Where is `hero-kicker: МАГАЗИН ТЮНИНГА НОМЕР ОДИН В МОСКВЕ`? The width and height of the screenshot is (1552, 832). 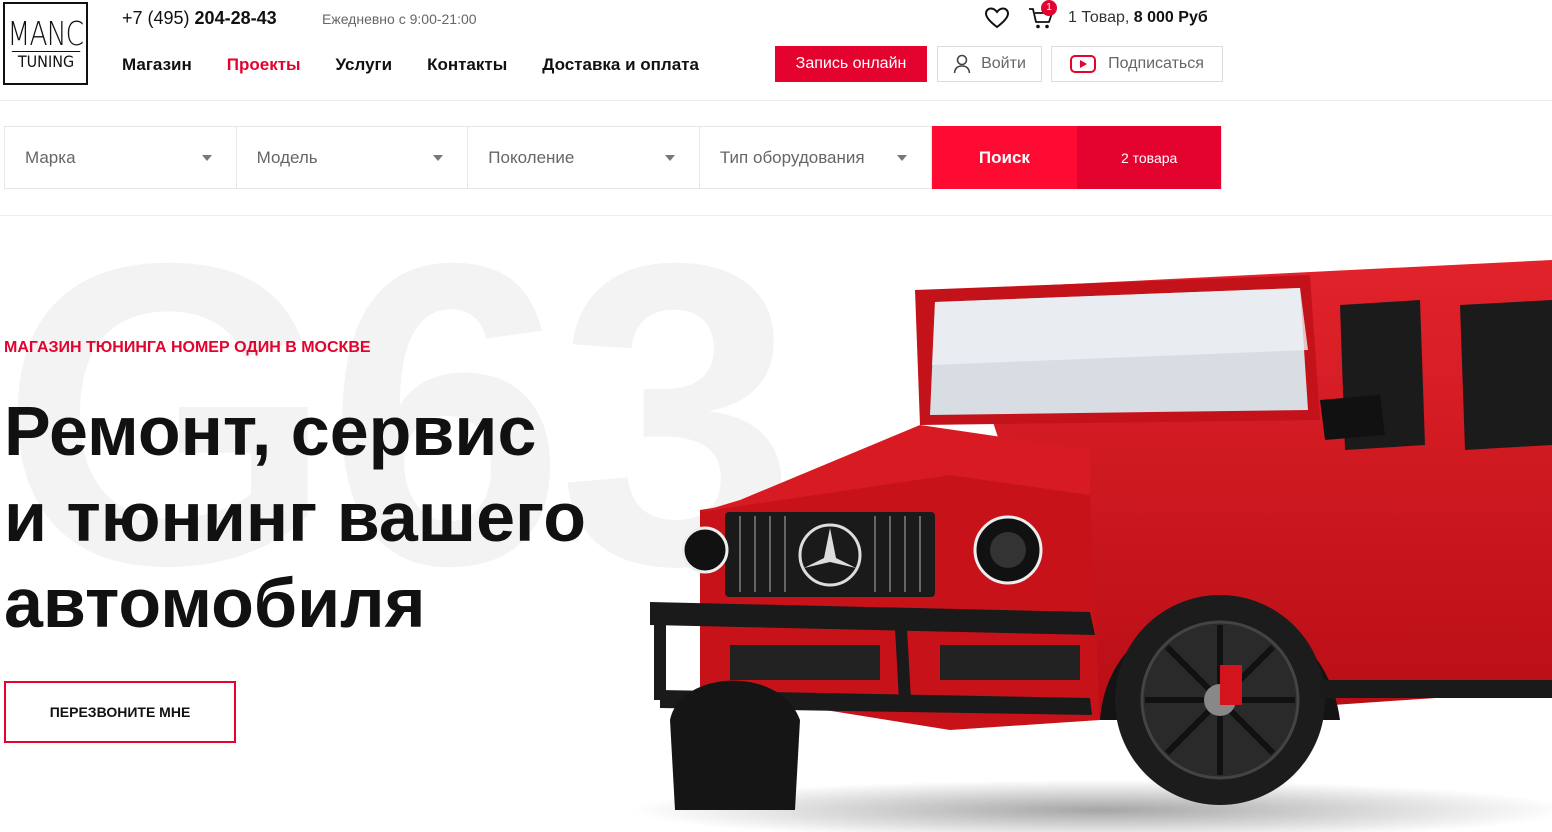 hero-kicker: МАГАЗИН ТЮНИНГА НОМЕР ОДИН В МОСКВЕ is located at coordinates (187, 347).